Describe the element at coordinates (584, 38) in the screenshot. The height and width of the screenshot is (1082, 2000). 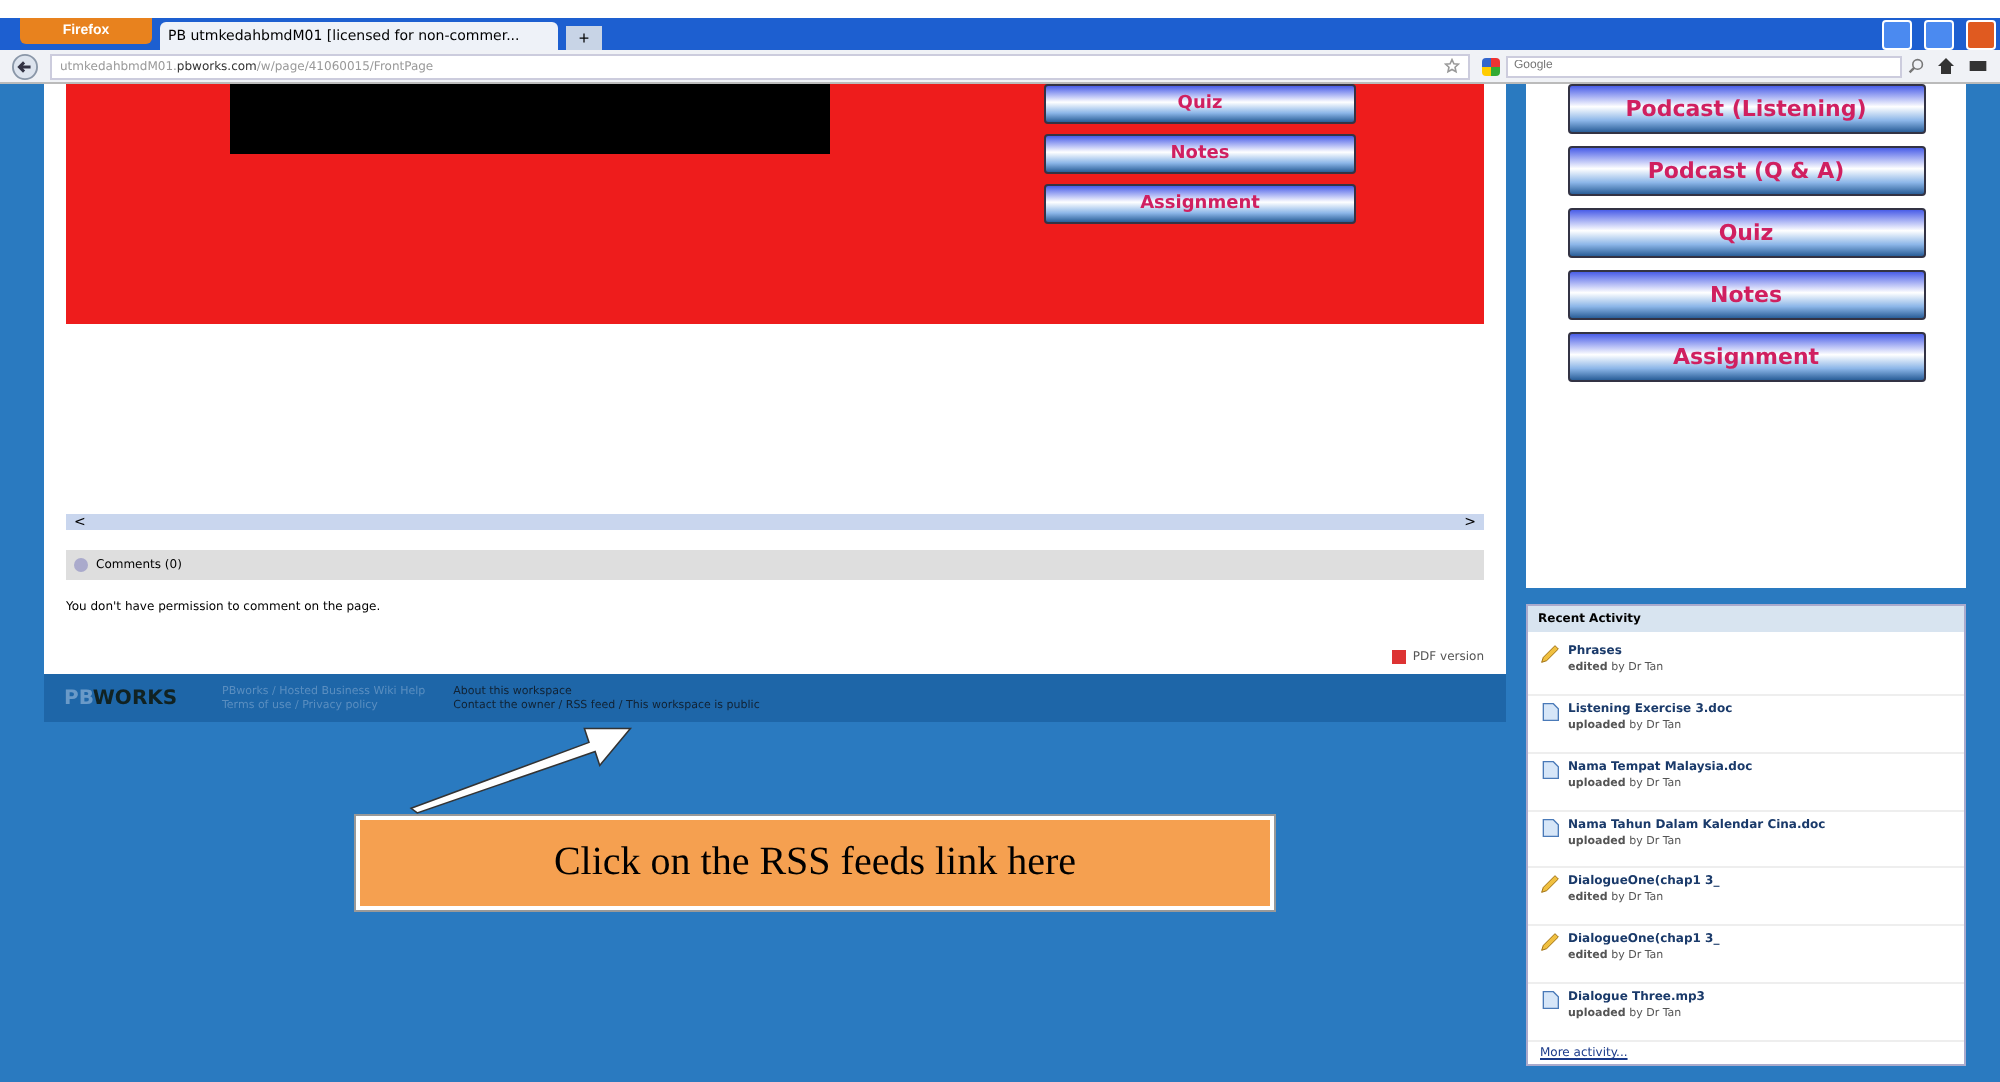
I see `new-tab-button: +` at that location.